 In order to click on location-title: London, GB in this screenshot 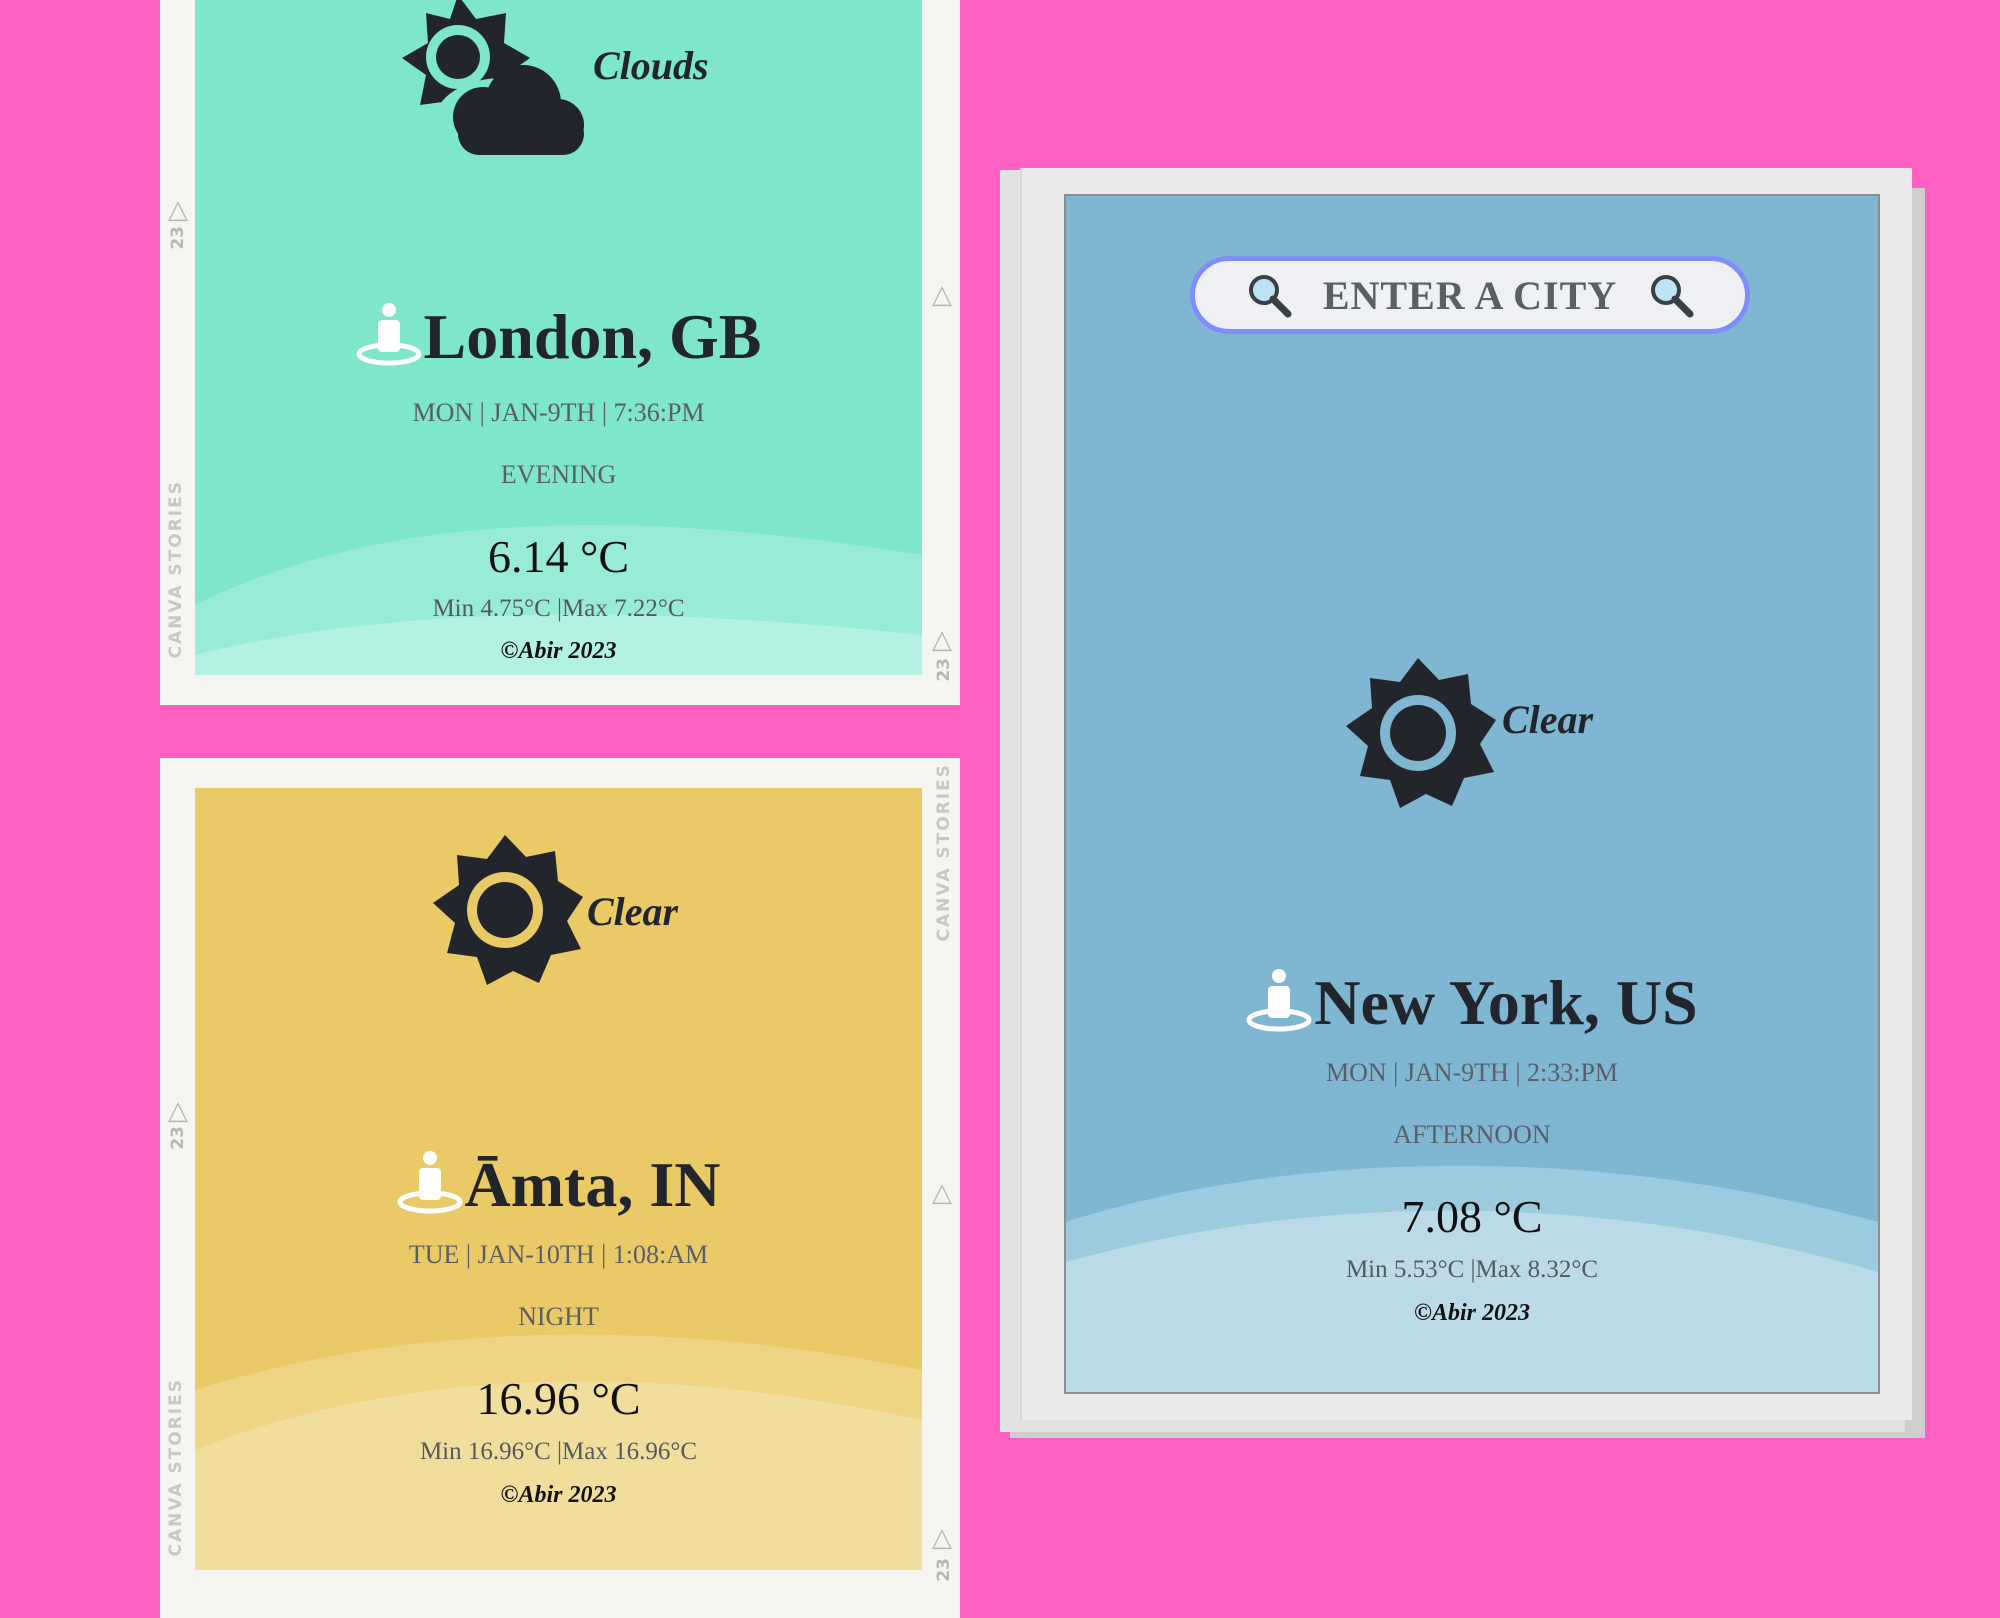, I will do `click(558, 337)`.